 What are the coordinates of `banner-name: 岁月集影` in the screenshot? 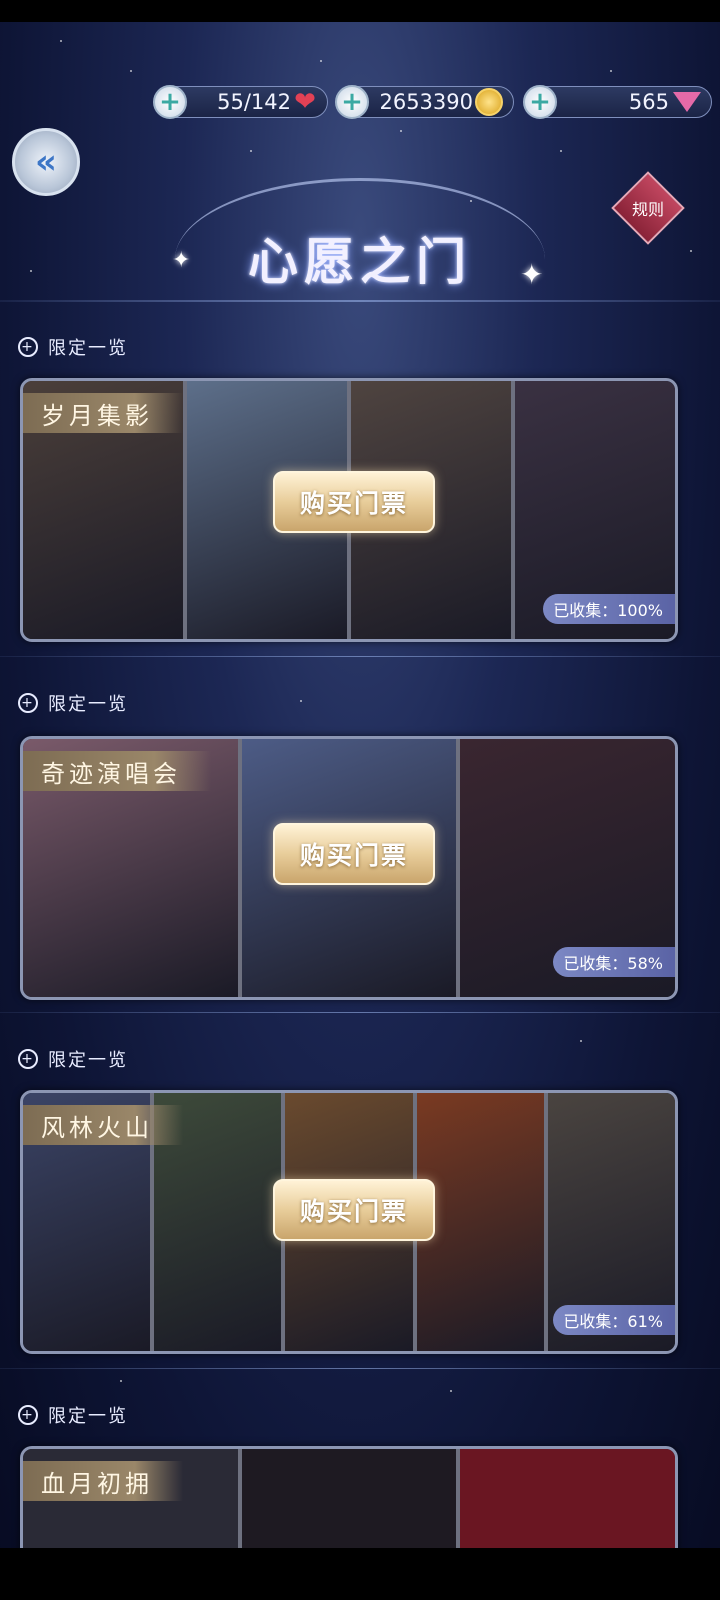 It's located at (103, 413).